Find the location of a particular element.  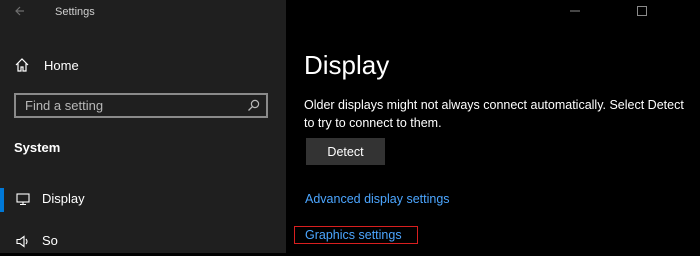

advanced-display-settings-link: Advanced display settings is located at coordinates (377, 199).